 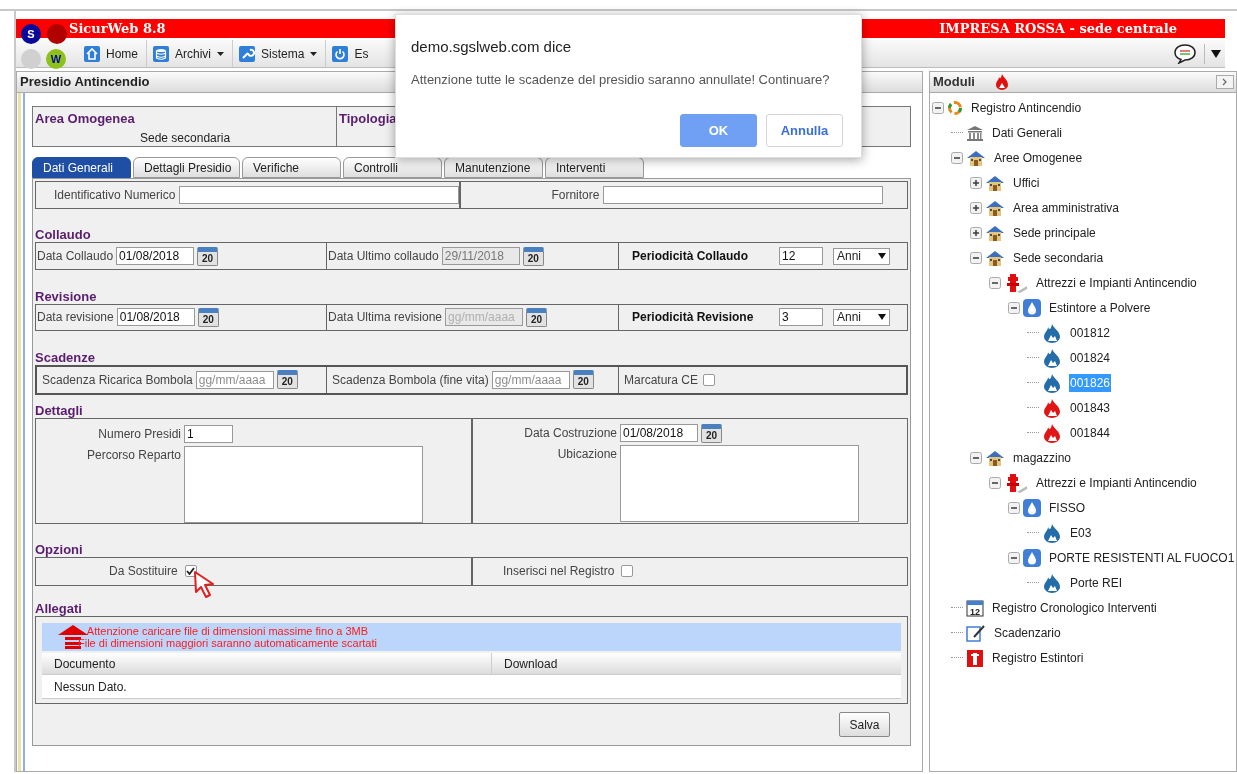 I want to click on tree-item: Sede principale, so click(x=1054, y=232).